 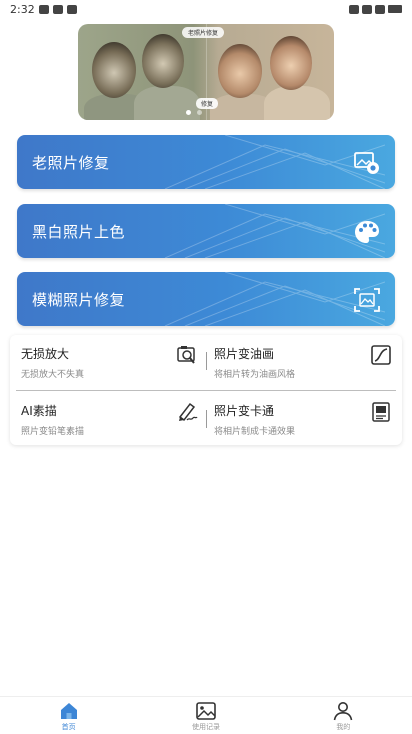 I want to click on tool-title: 无损放大, so click(x=45, y=354).